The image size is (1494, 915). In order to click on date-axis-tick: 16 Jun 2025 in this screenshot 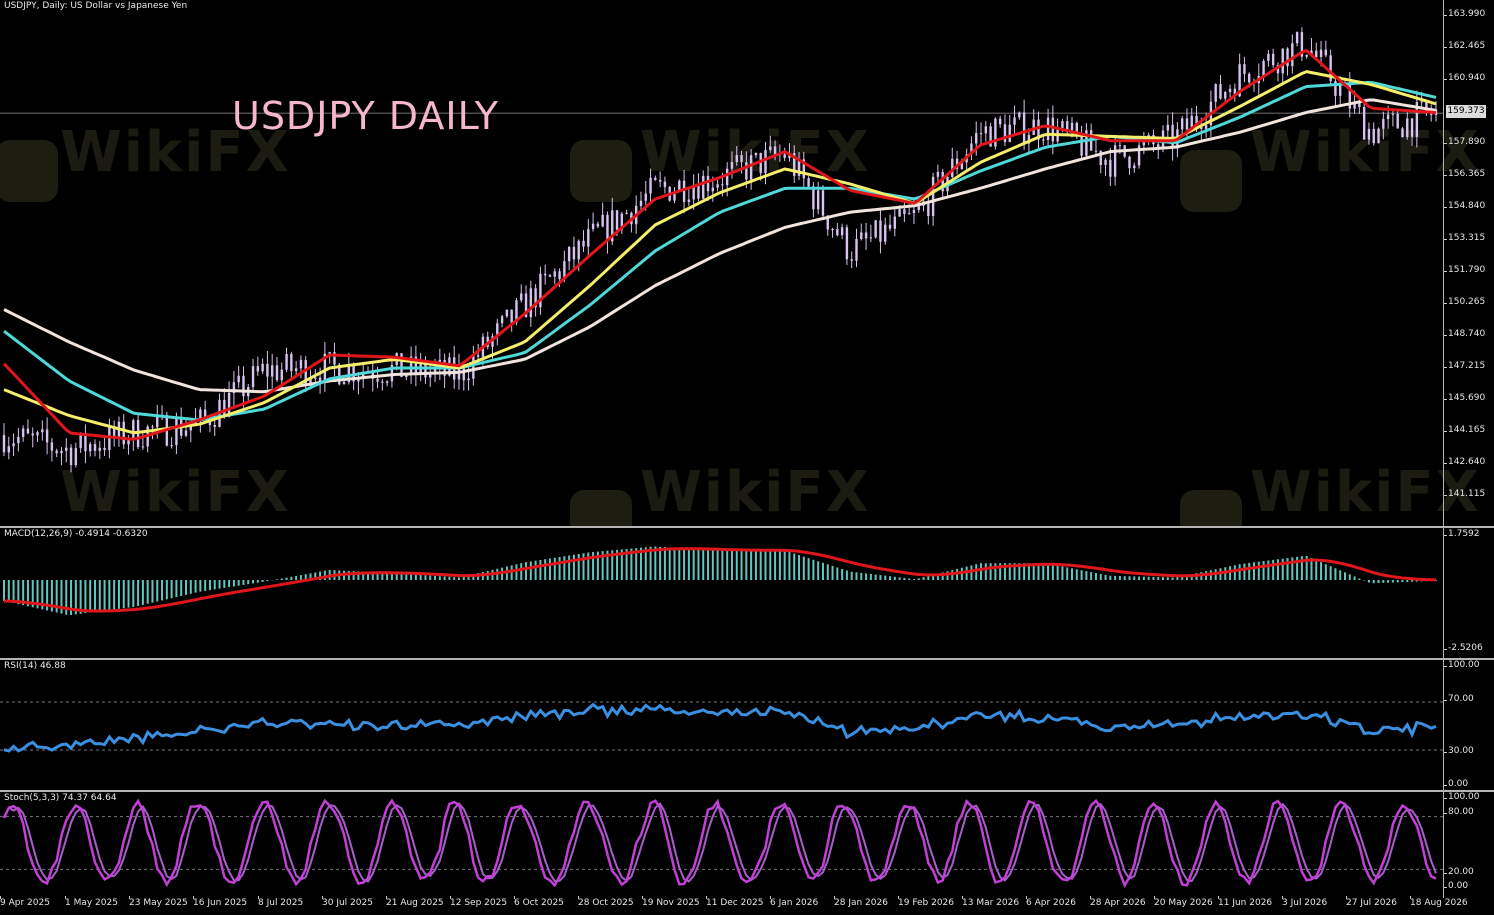, I will do `click(220, 902)`.